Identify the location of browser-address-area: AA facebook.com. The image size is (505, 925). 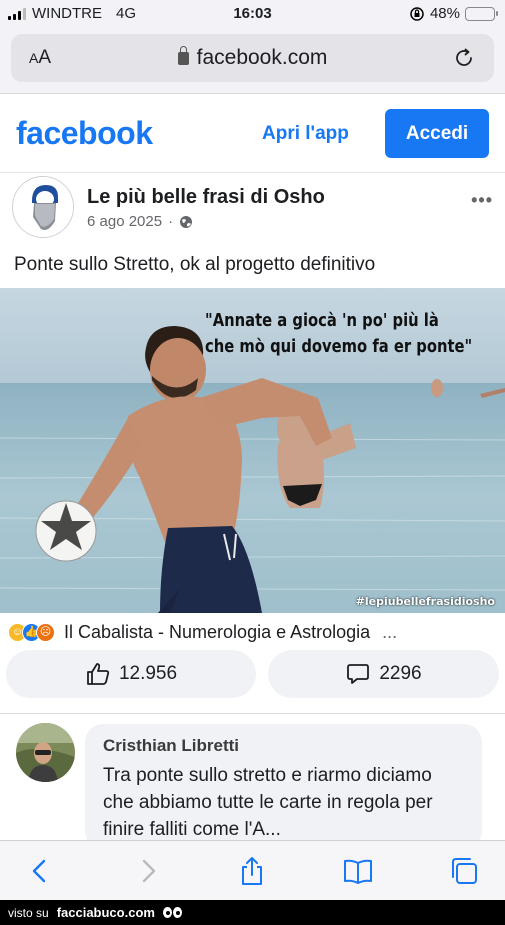
(252, 61).